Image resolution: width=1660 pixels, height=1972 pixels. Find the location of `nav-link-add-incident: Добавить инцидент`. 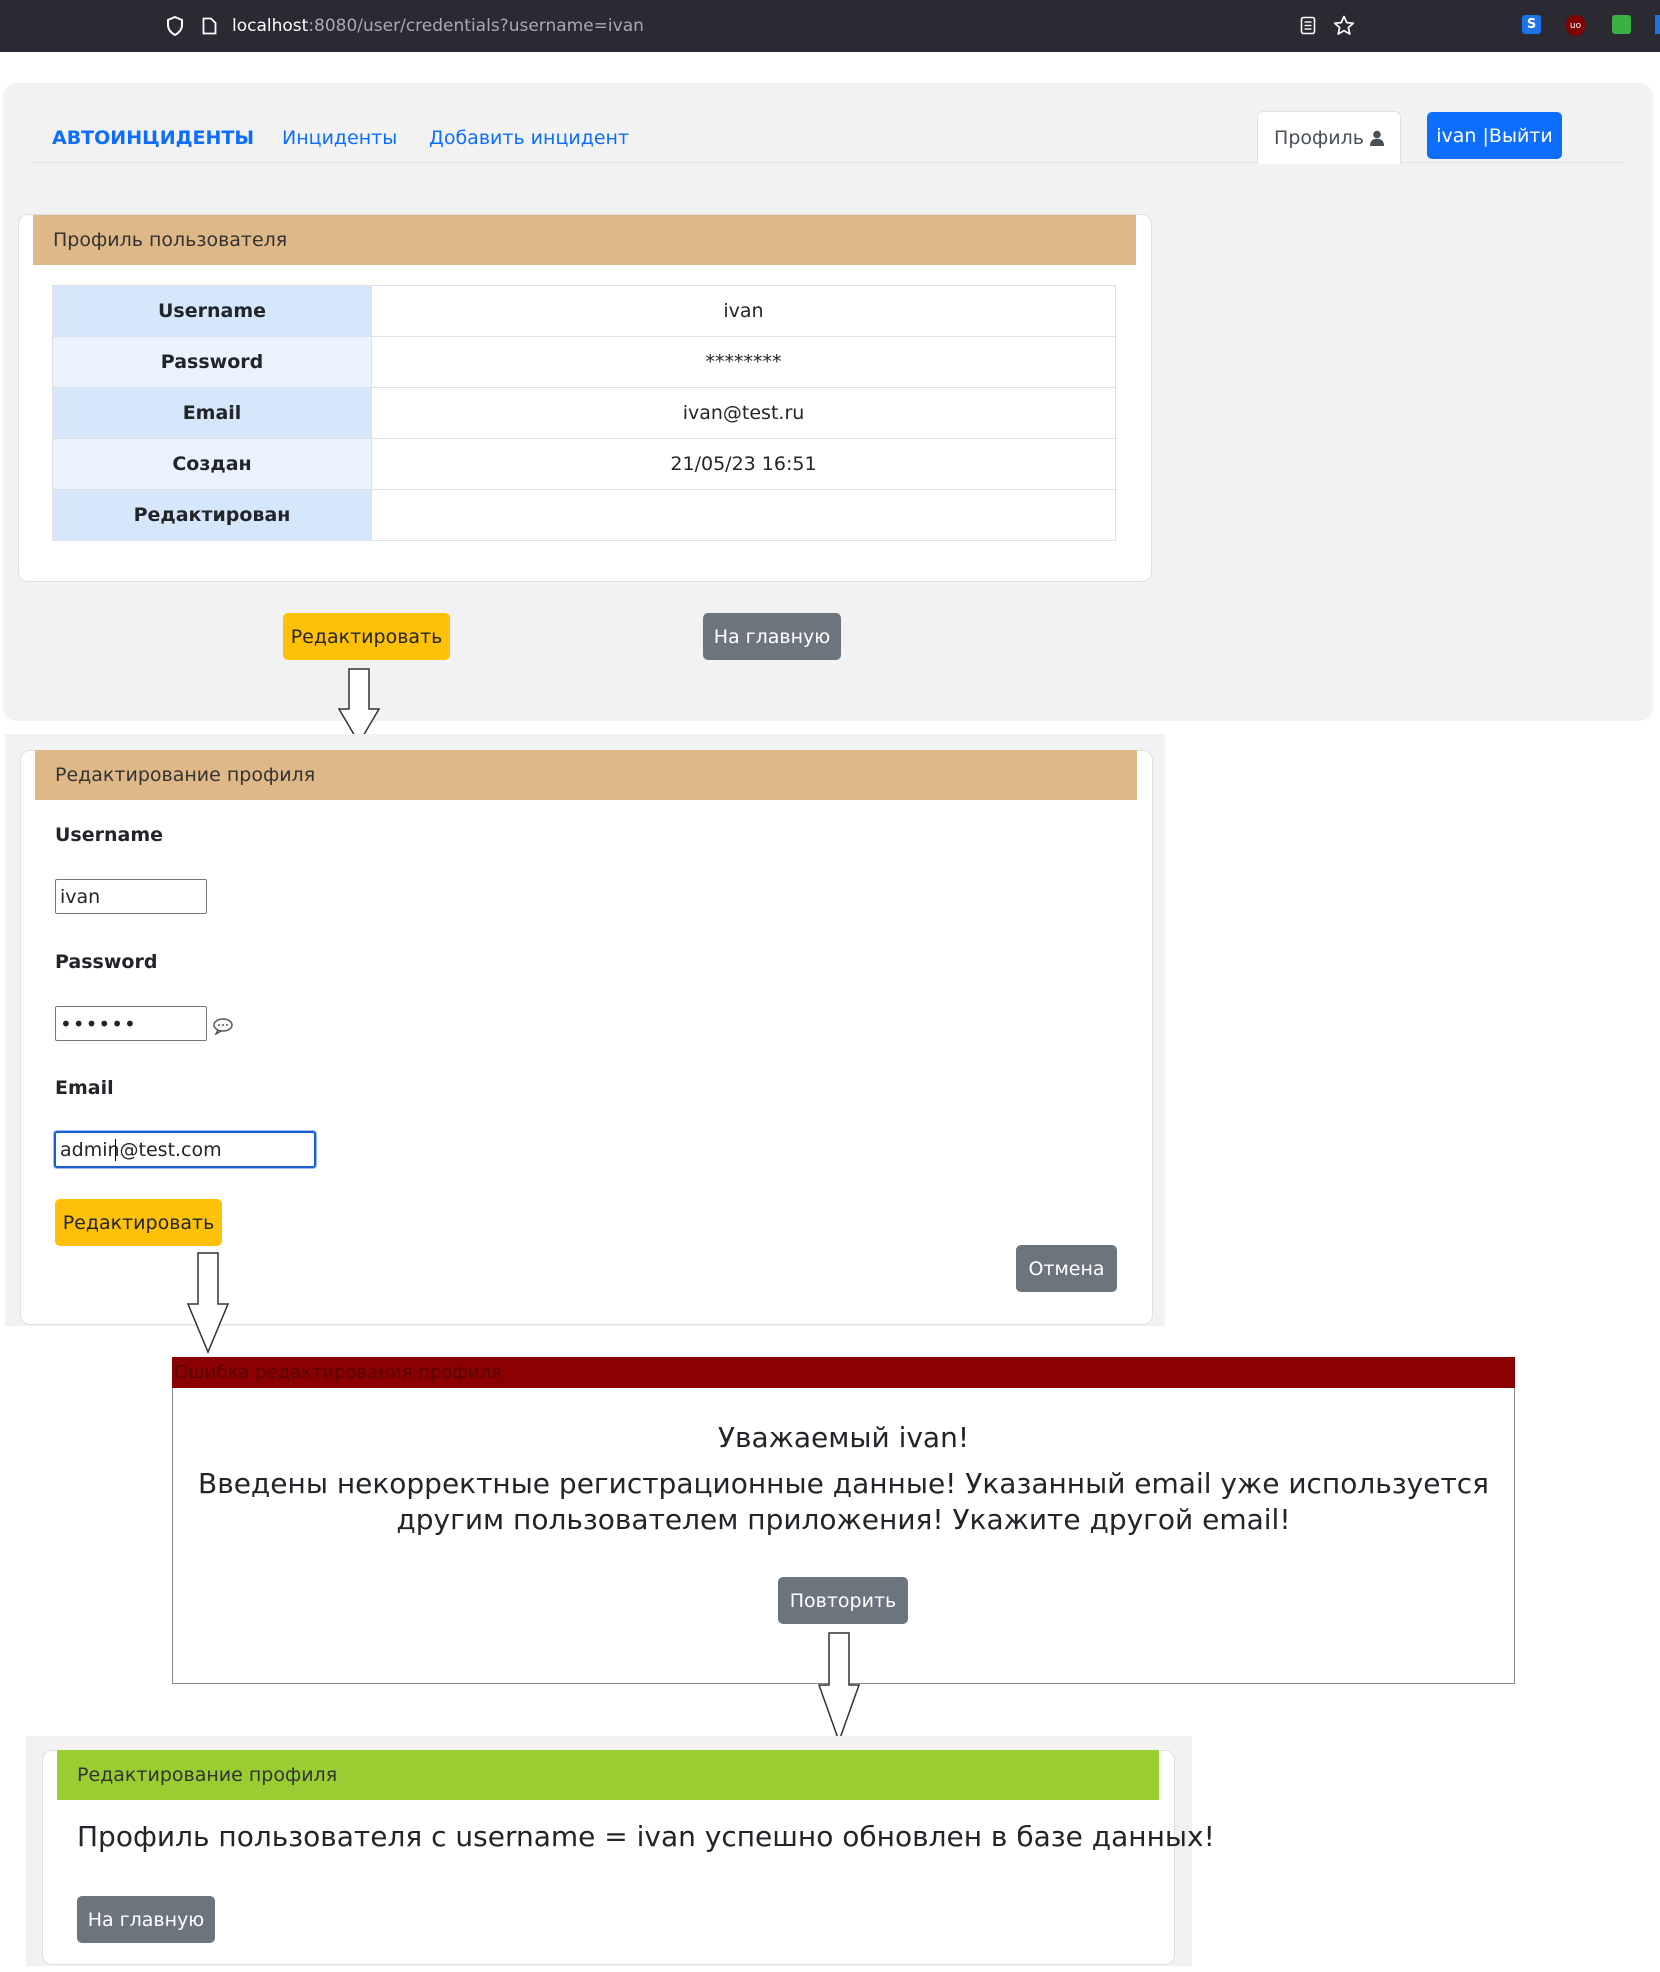

nav-link-add-incident: Добавить инцидент is located at coordinates (529, 138).